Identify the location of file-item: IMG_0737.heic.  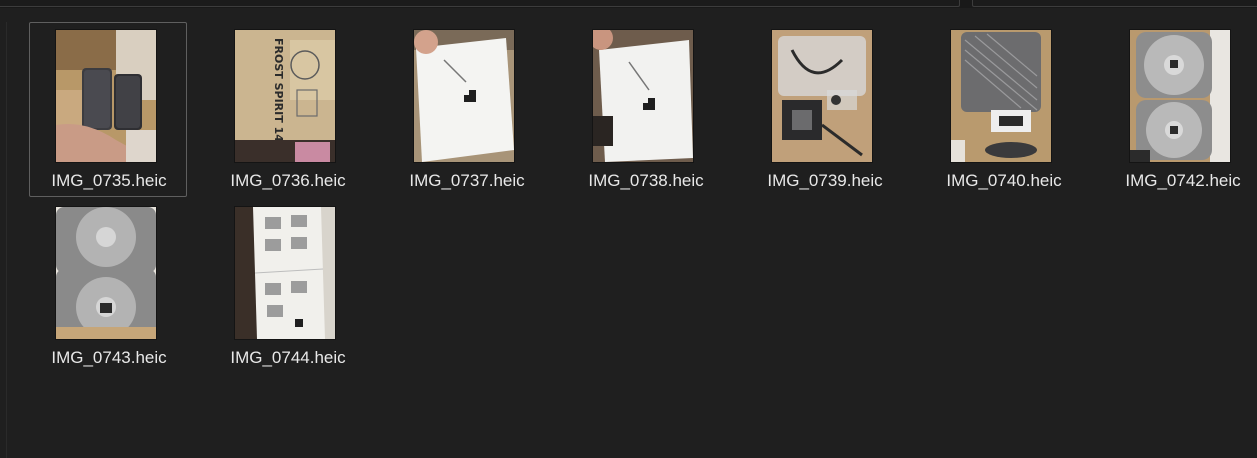
(466, 109).